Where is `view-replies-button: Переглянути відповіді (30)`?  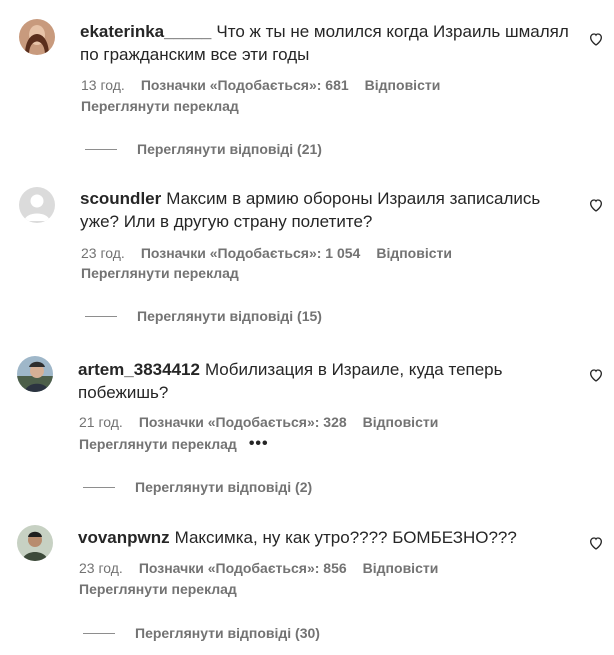 view-replies-button: Переглянути відповіді (30) is located at coordinates (201, 633).